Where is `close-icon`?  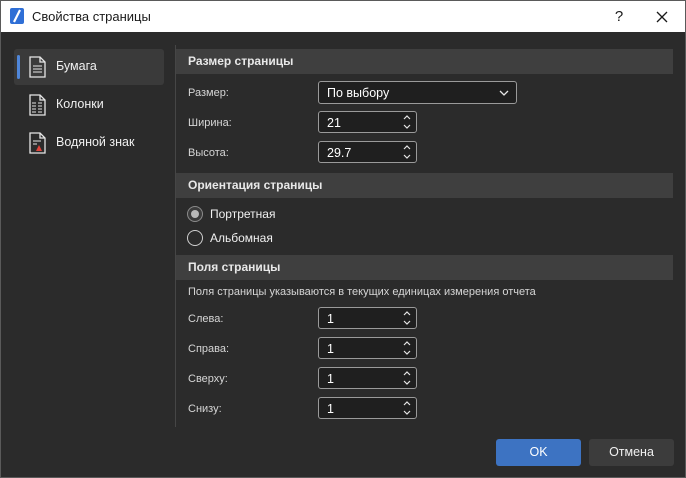 close-icon is located at coordinates (662, 17).